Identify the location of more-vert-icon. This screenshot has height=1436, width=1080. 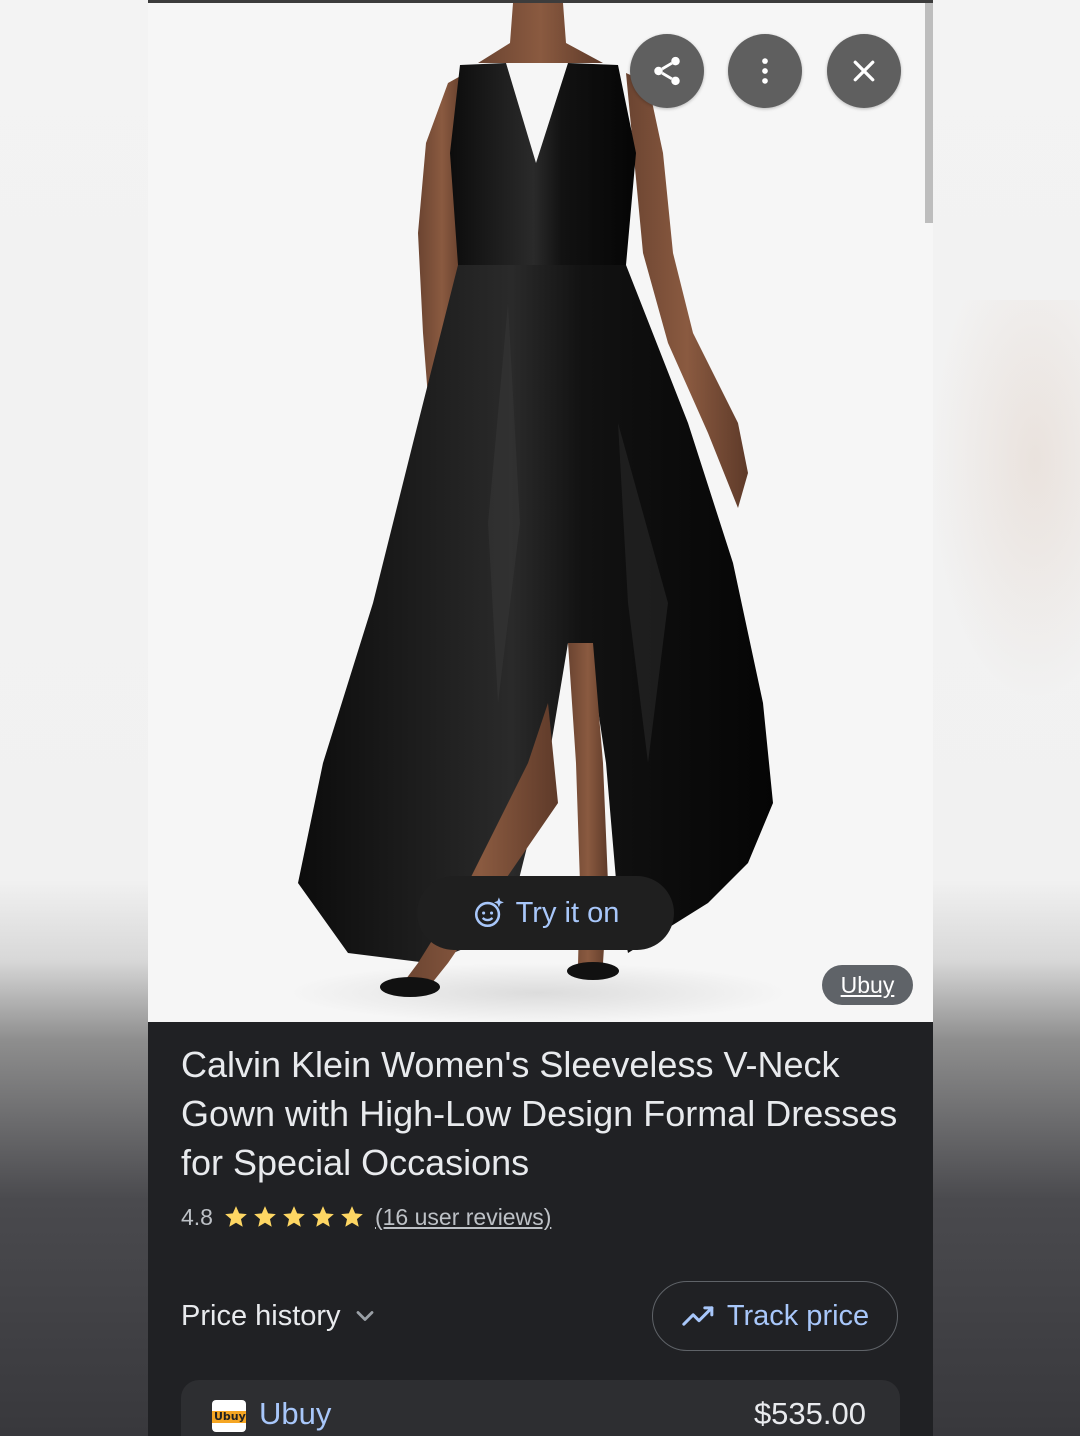
(765, 71).